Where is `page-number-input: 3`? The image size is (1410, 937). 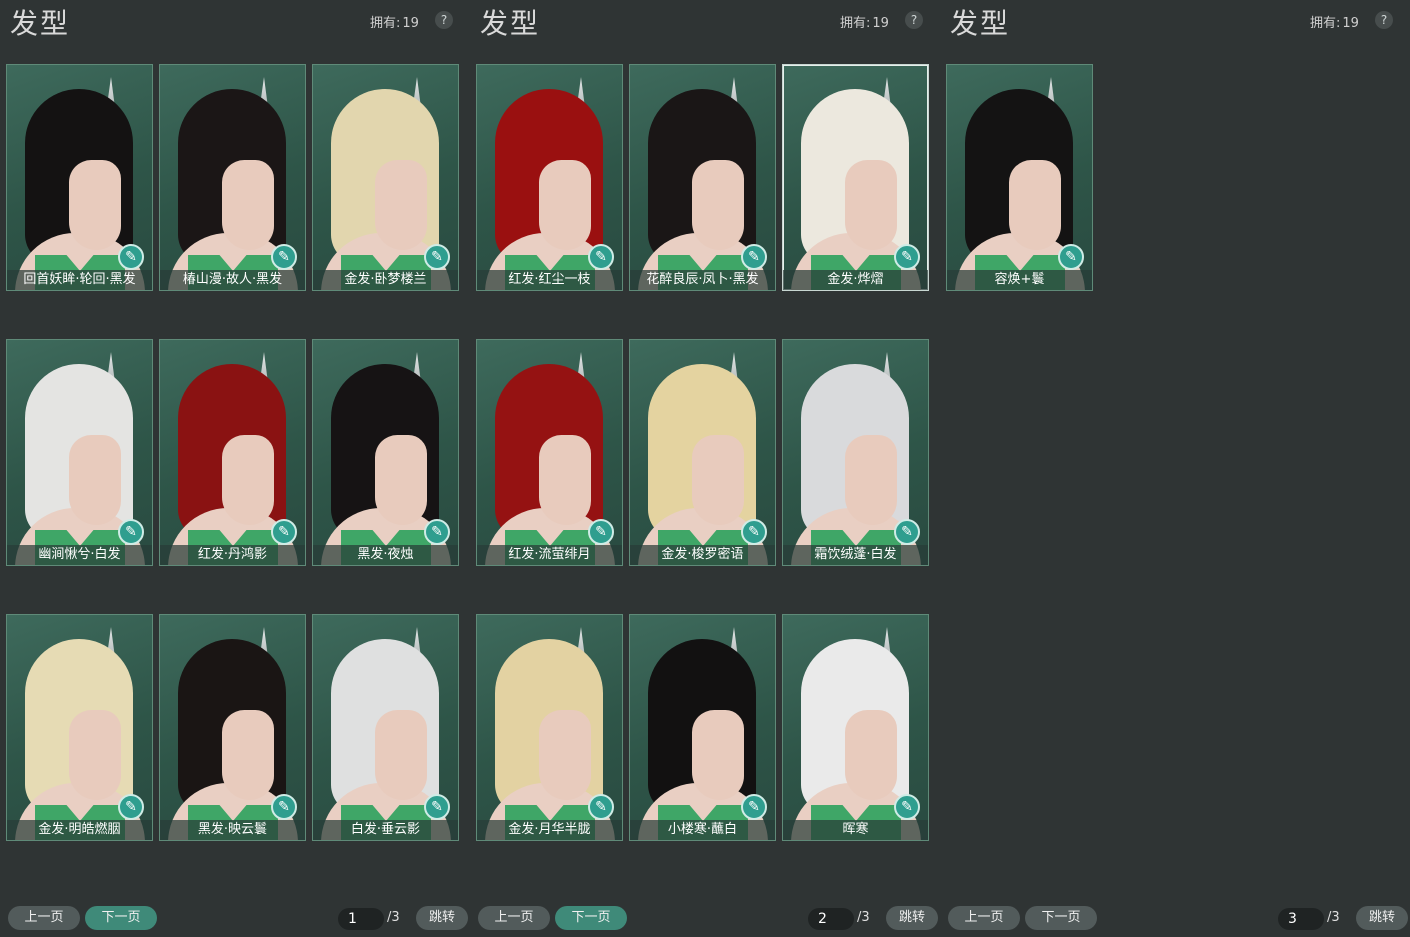 page-number-input: 3 is located at coordinates (1301, 919).